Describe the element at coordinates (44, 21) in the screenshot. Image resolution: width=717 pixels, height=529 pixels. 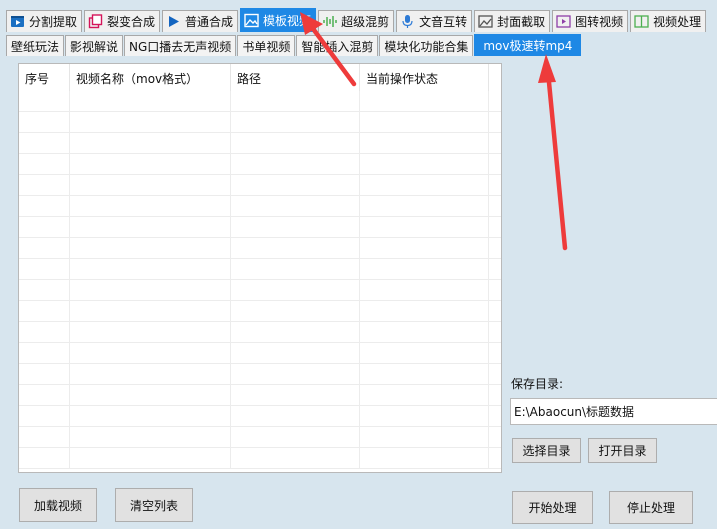
I see `tab-split-extract: 分割提取` at that location.